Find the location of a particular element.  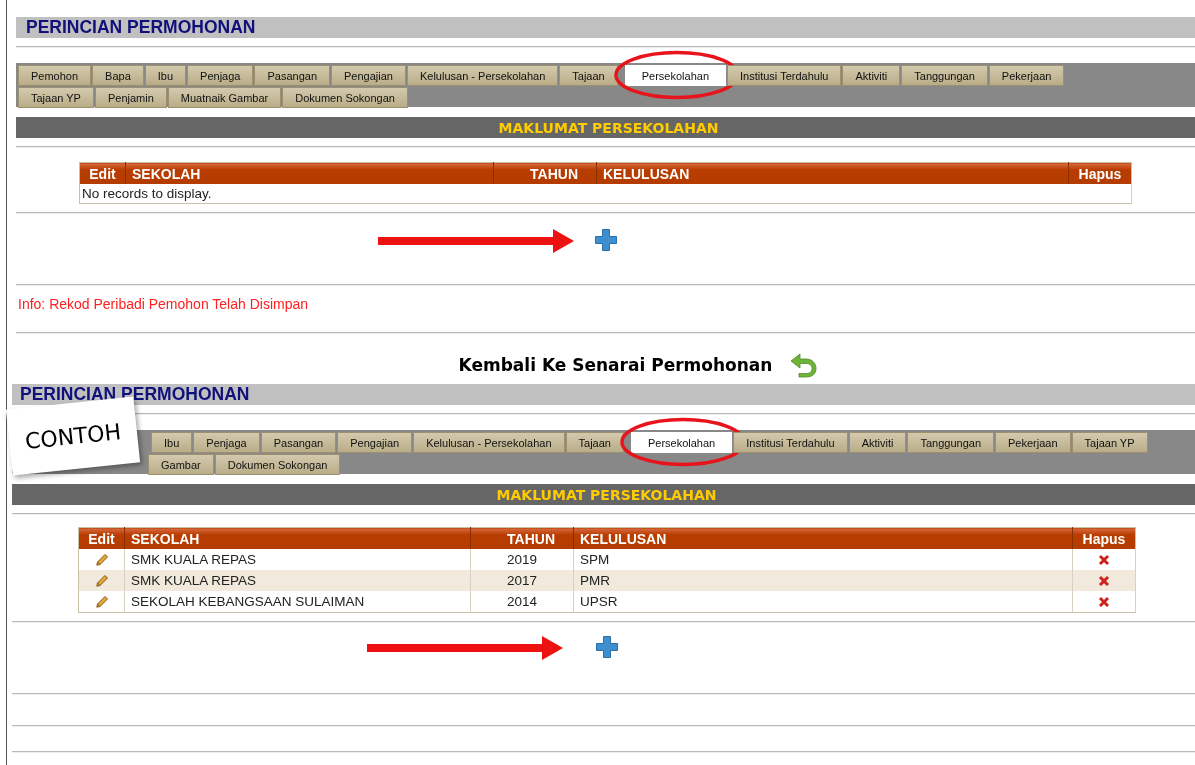

tab: Muatnaik Gambar is located at coordinates (224, 97).